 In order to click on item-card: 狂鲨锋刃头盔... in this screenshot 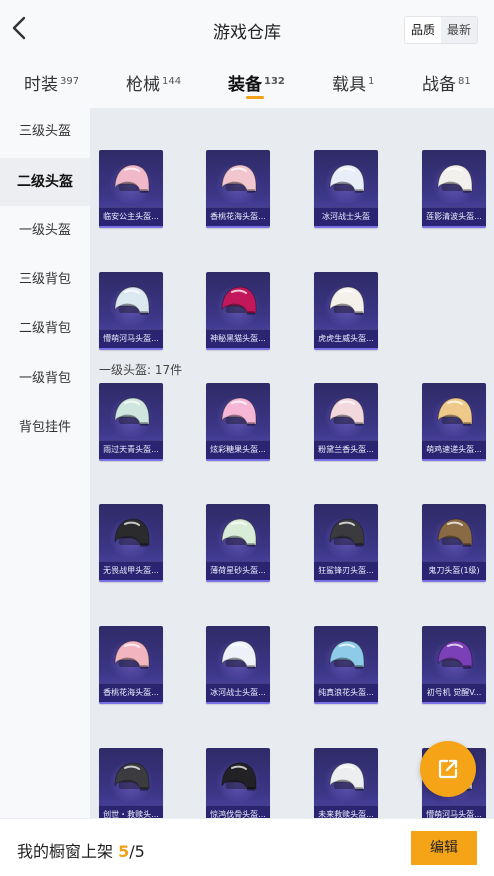, I will do `click(346, 543)`.